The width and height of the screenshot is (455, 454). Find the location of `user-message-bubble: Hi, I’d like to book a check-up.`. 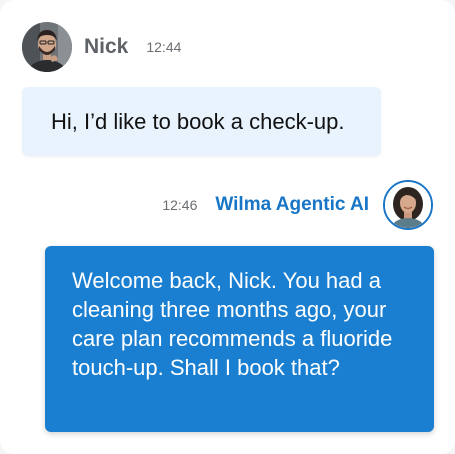

user-message-bubble: Hi, I’d like to book a check-up. is located at coordinates (201, 121).